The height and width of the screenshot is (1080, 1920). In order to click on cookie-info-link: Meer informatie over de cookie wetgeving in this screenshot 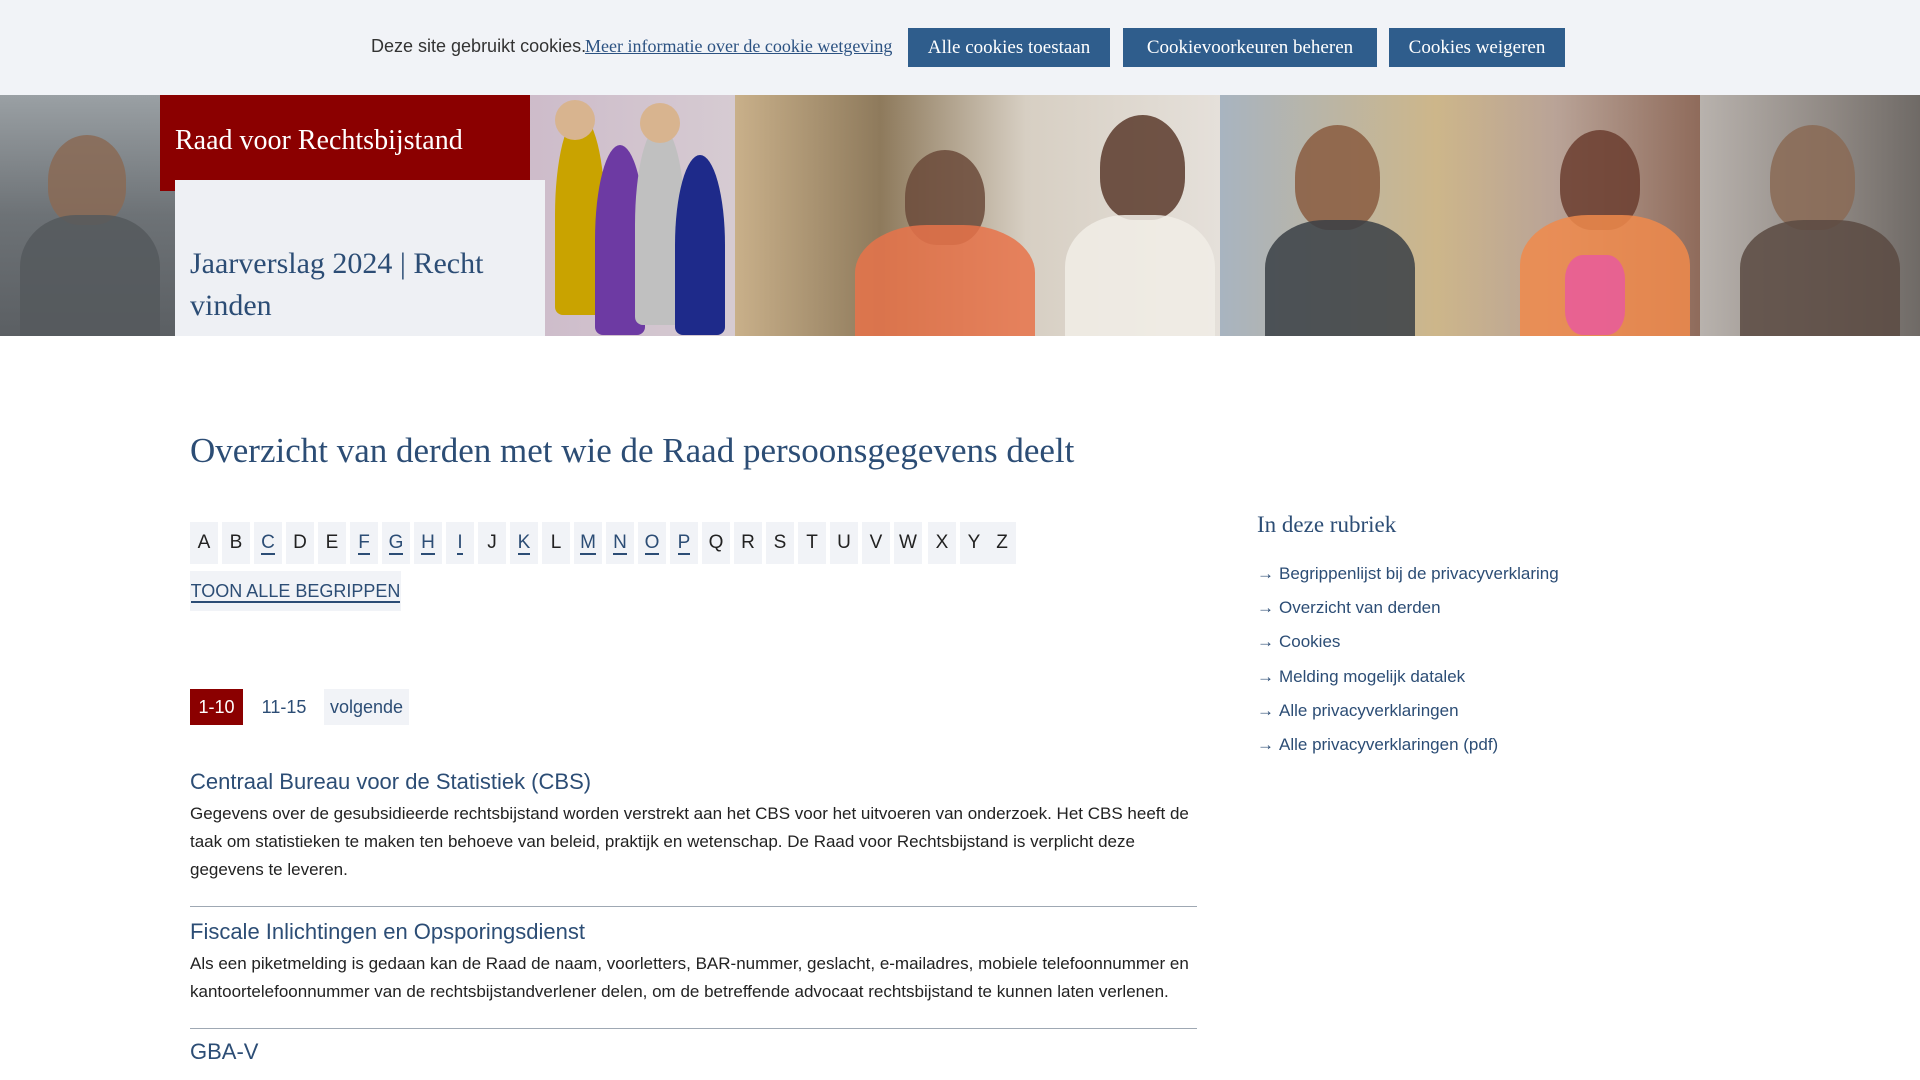, I will do `click(738, 46)`.